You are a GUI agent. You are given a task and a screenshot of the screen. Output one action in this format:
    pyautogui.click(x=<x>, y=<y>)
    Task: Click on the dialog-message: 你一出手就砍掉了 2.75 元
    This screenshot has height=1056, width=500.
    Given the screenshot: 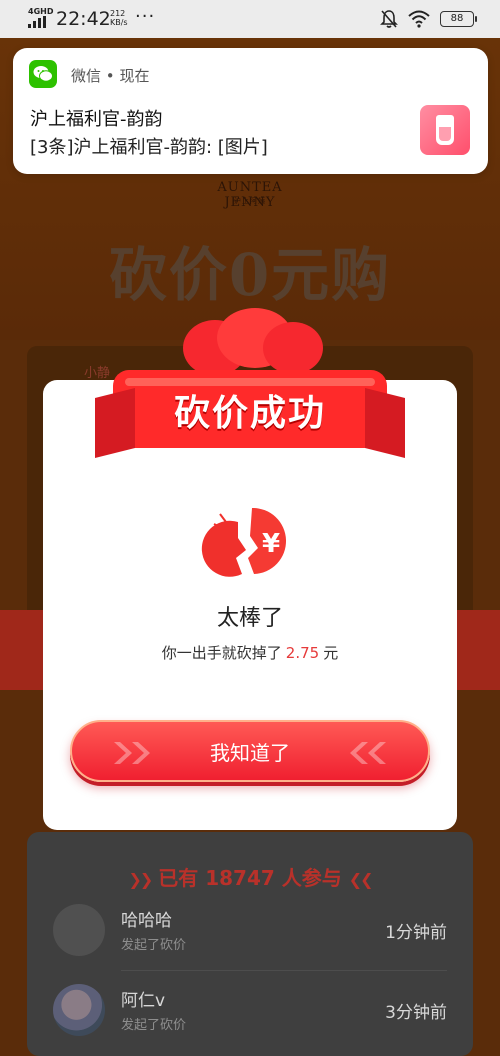 What is the action you would take?
    pyautogui.click(x=250, y=652)
    